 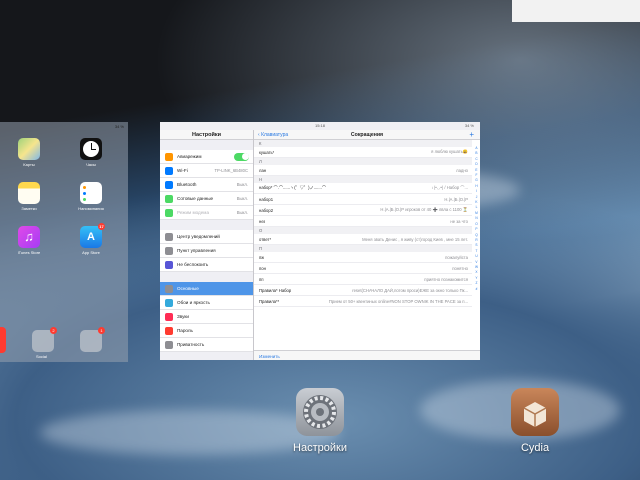 What do you see at coordinates (206, 331) in the screenshot?
I see `sidebar-item: Пароль` at bounding box center [206, 331].